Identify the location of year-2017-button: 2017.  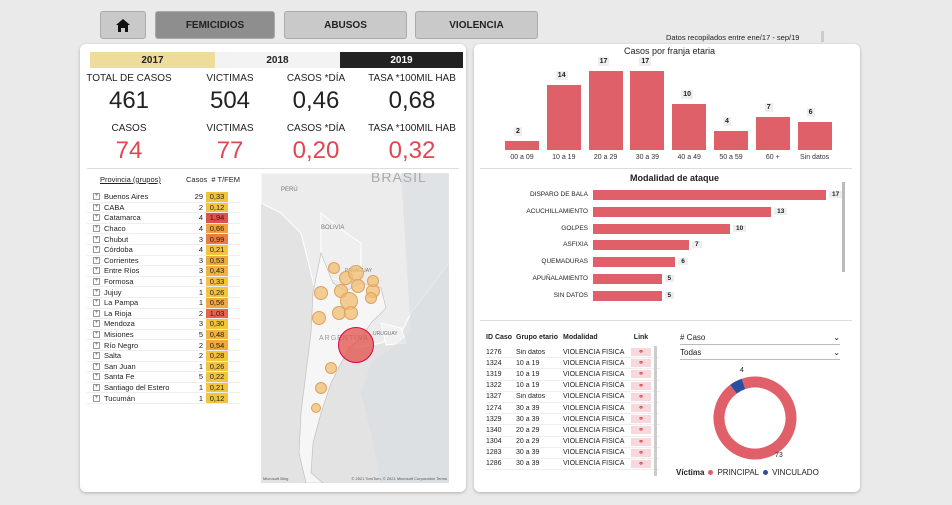
(152, 60).